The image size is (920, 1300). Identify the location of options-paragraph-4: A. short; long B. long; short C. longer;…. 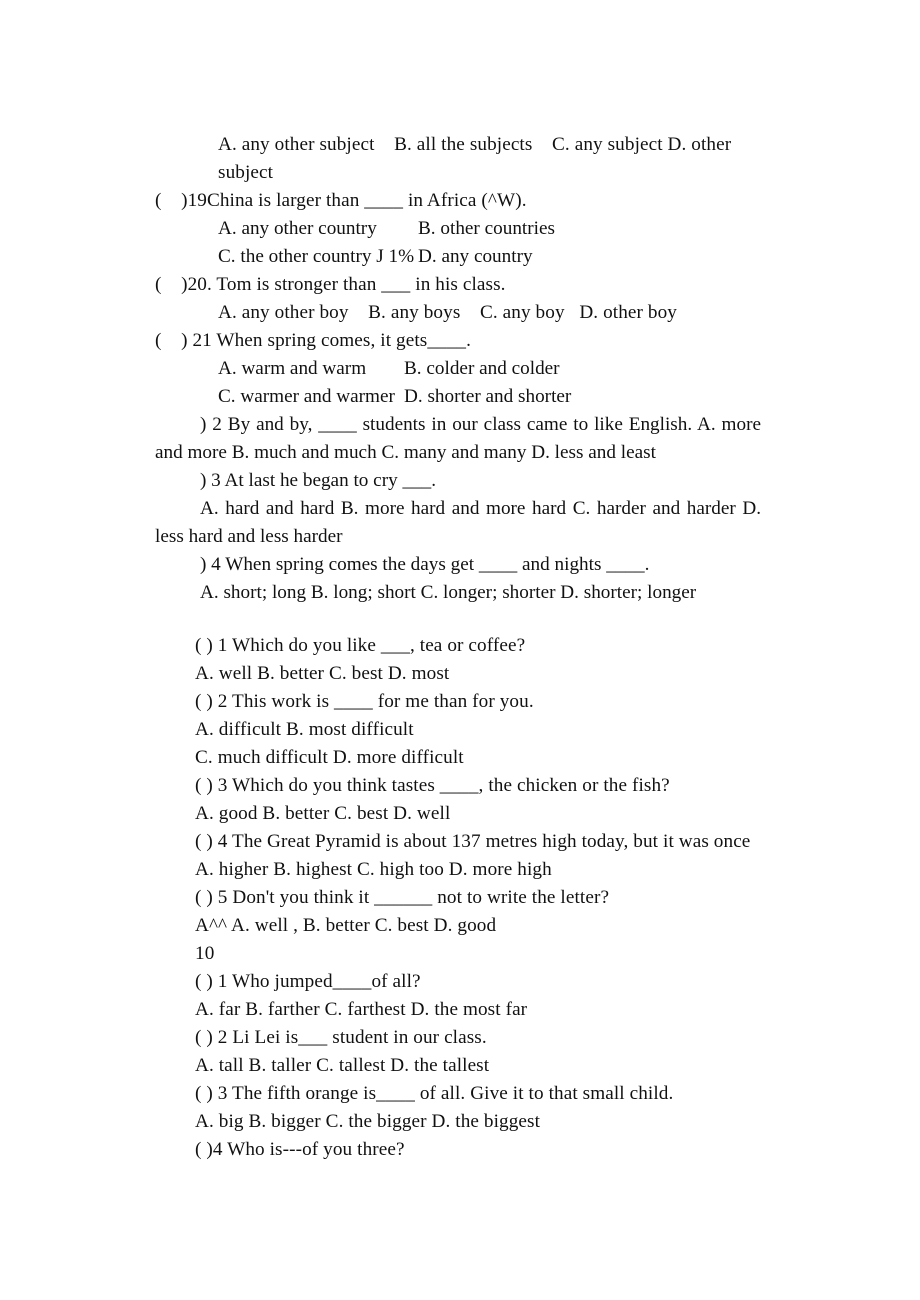
(448, 592).